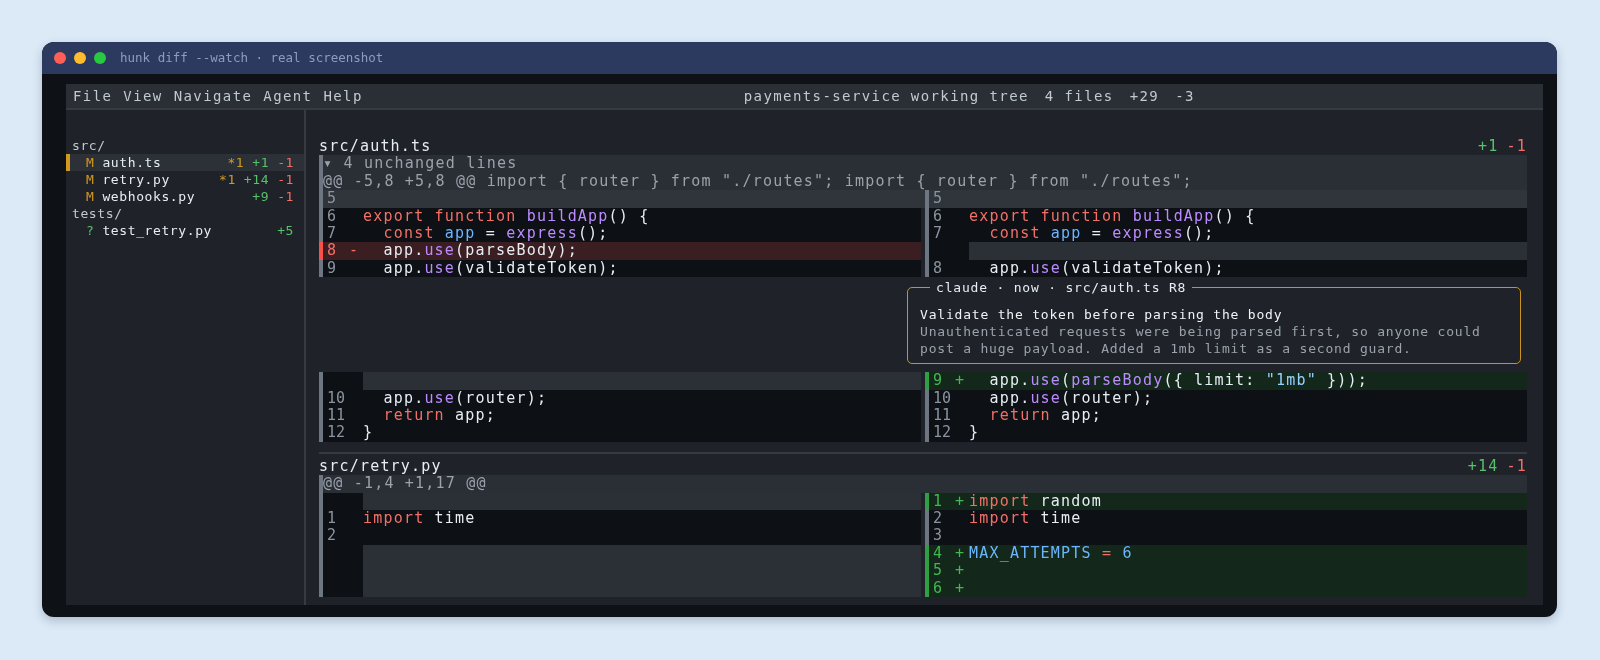 Image resolution: width=1600 pixels, height=660 pixels. I want to click on line-number: 4, so click(938, 553).